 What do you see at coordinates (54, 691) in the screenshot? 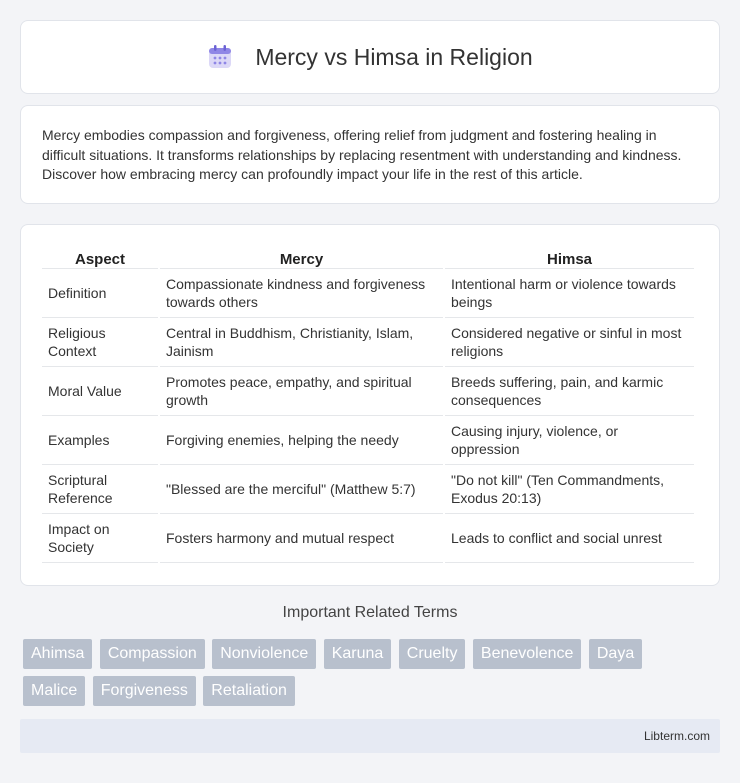
I see `tag-malice: Malice` at bounding box center [54, 691].